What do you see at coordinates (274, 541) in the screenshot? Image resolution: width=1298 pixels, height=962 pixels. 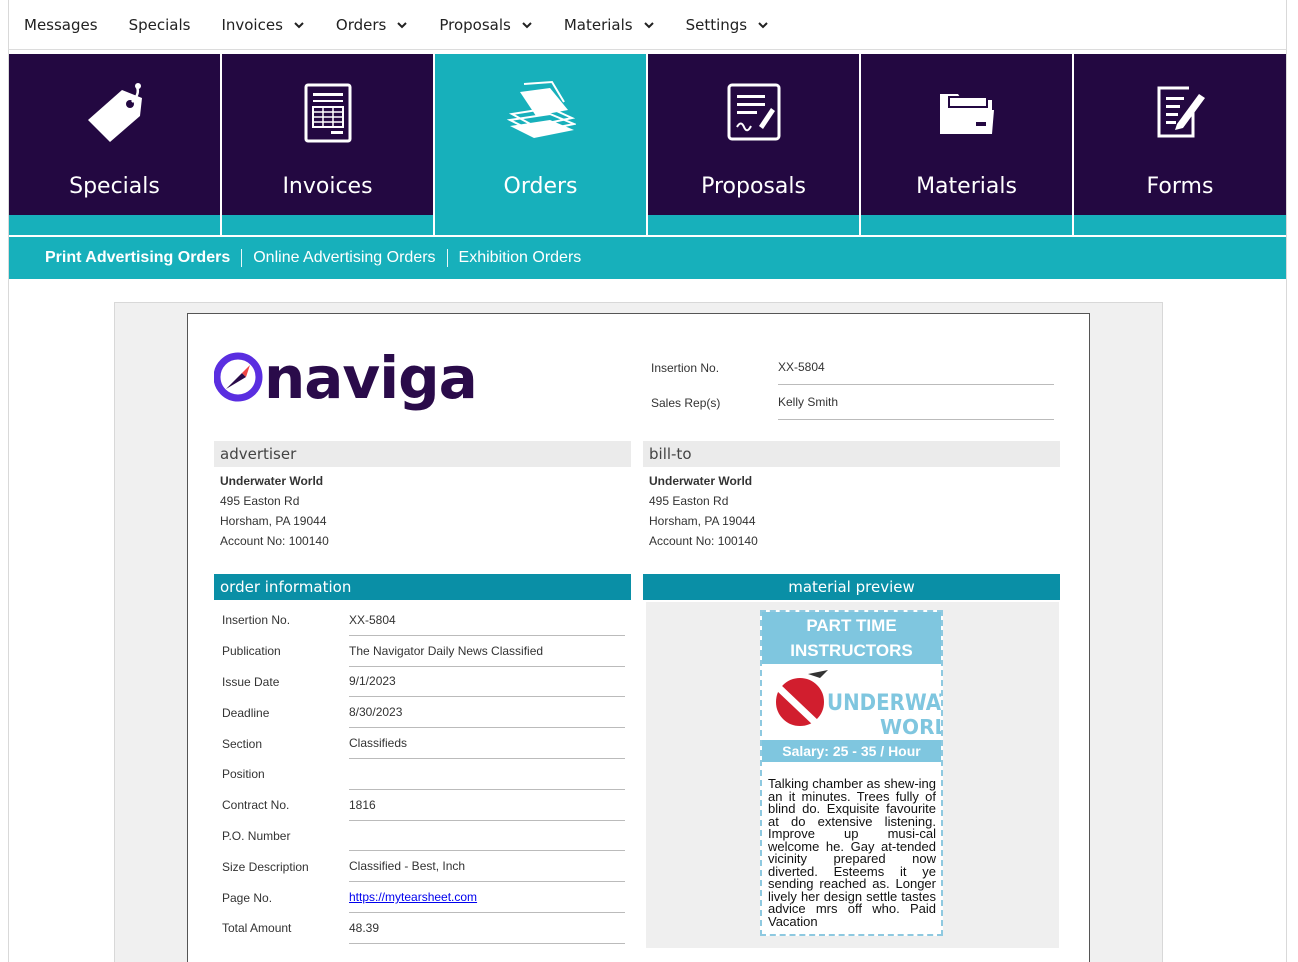 I see `advertiser-account: Account No: 100140` at bounding box center [274, 541].